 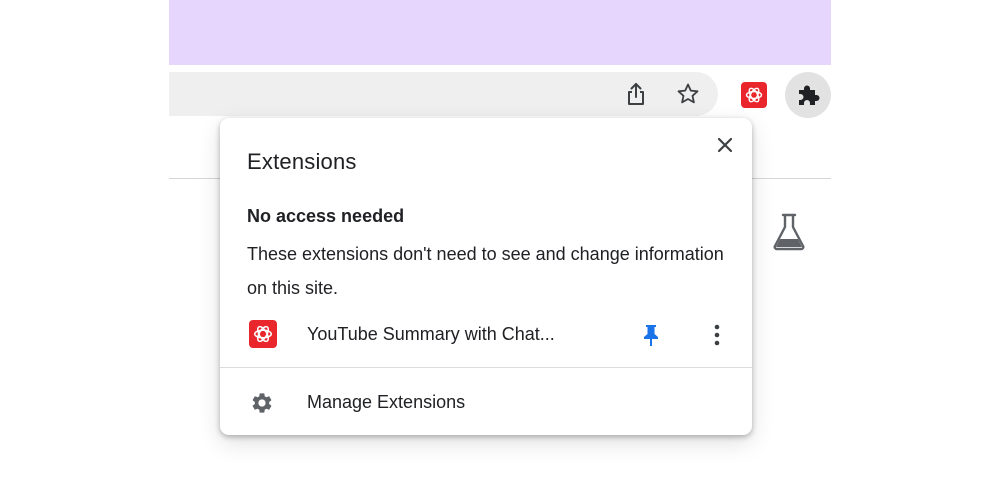 I want to click on more-vert-icon, so click(x=717, y=335).